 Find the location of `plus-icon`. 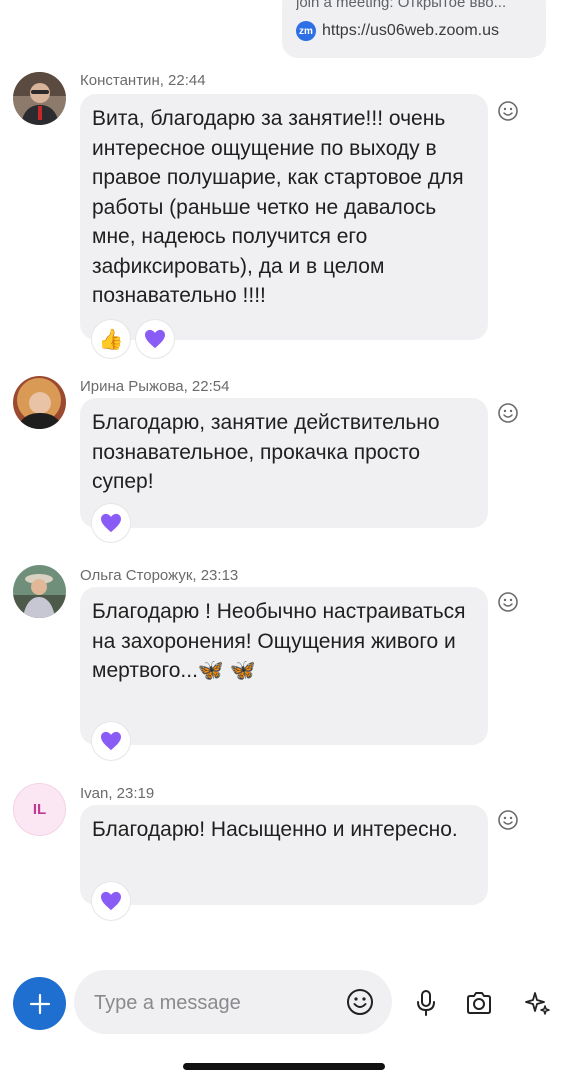

plus-icon is located at coordinates (39, 1003).